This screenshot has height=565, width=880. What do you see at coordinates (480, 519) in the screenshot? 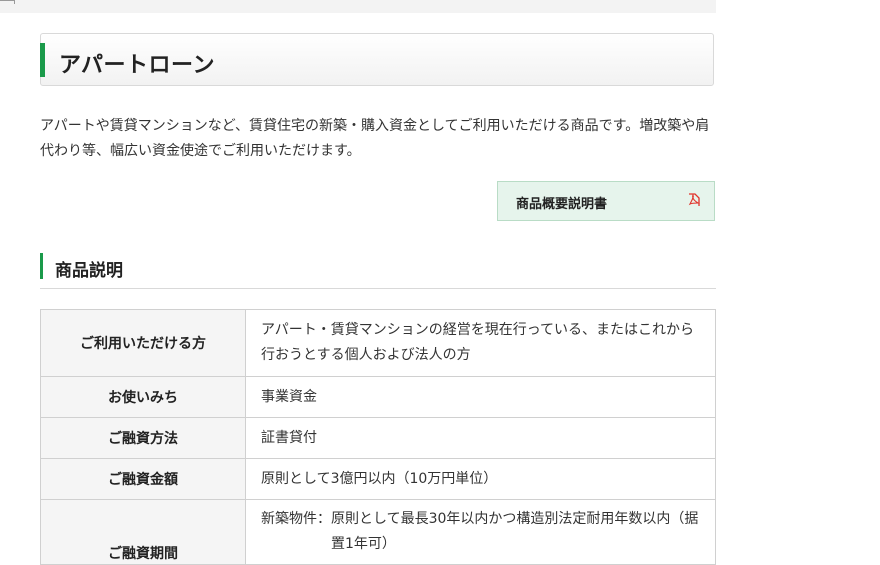
I see `period-line-1: 新築物件：原則として最長30年以内かつ構造別法定耐用年数以内（据` at bounding box center [480, 519].